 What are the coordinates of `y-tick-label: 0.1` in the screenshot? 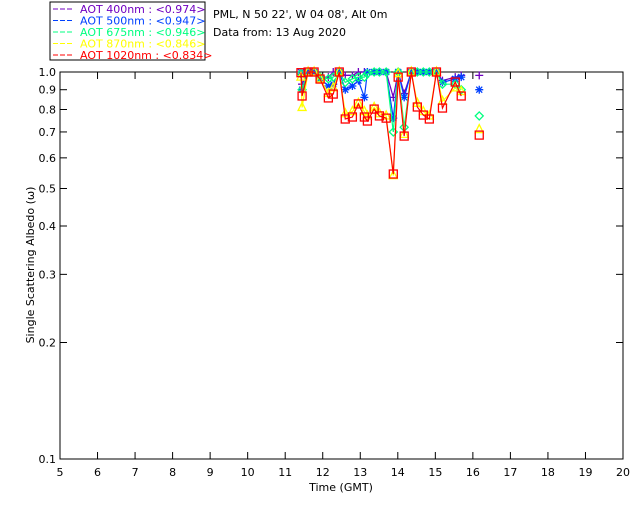 It's located at (48, 459).